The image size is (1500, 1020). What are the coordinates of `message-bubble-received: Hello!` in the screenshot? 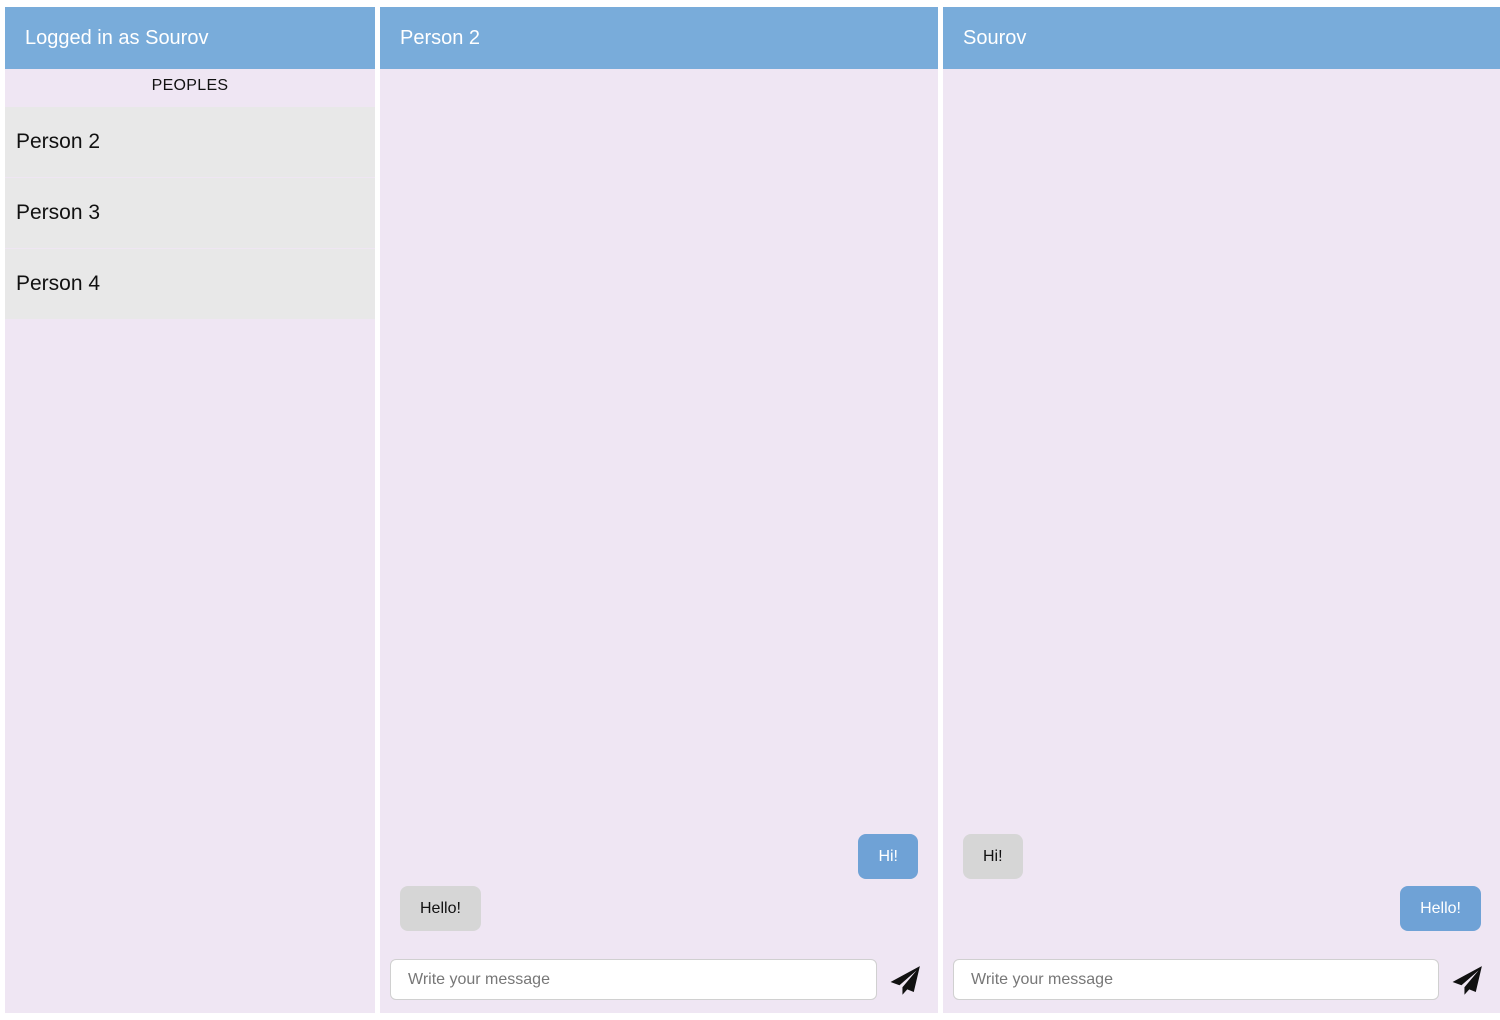 It's located at (440, 908).